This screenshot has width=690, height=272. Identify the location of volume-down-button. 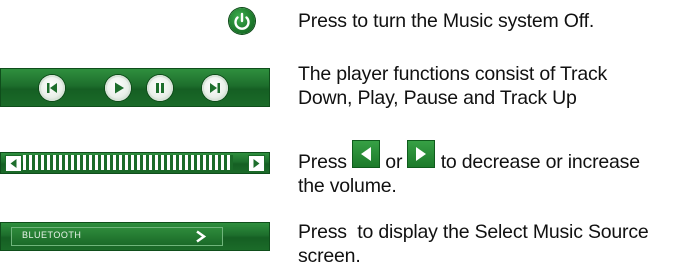
(13, 163).